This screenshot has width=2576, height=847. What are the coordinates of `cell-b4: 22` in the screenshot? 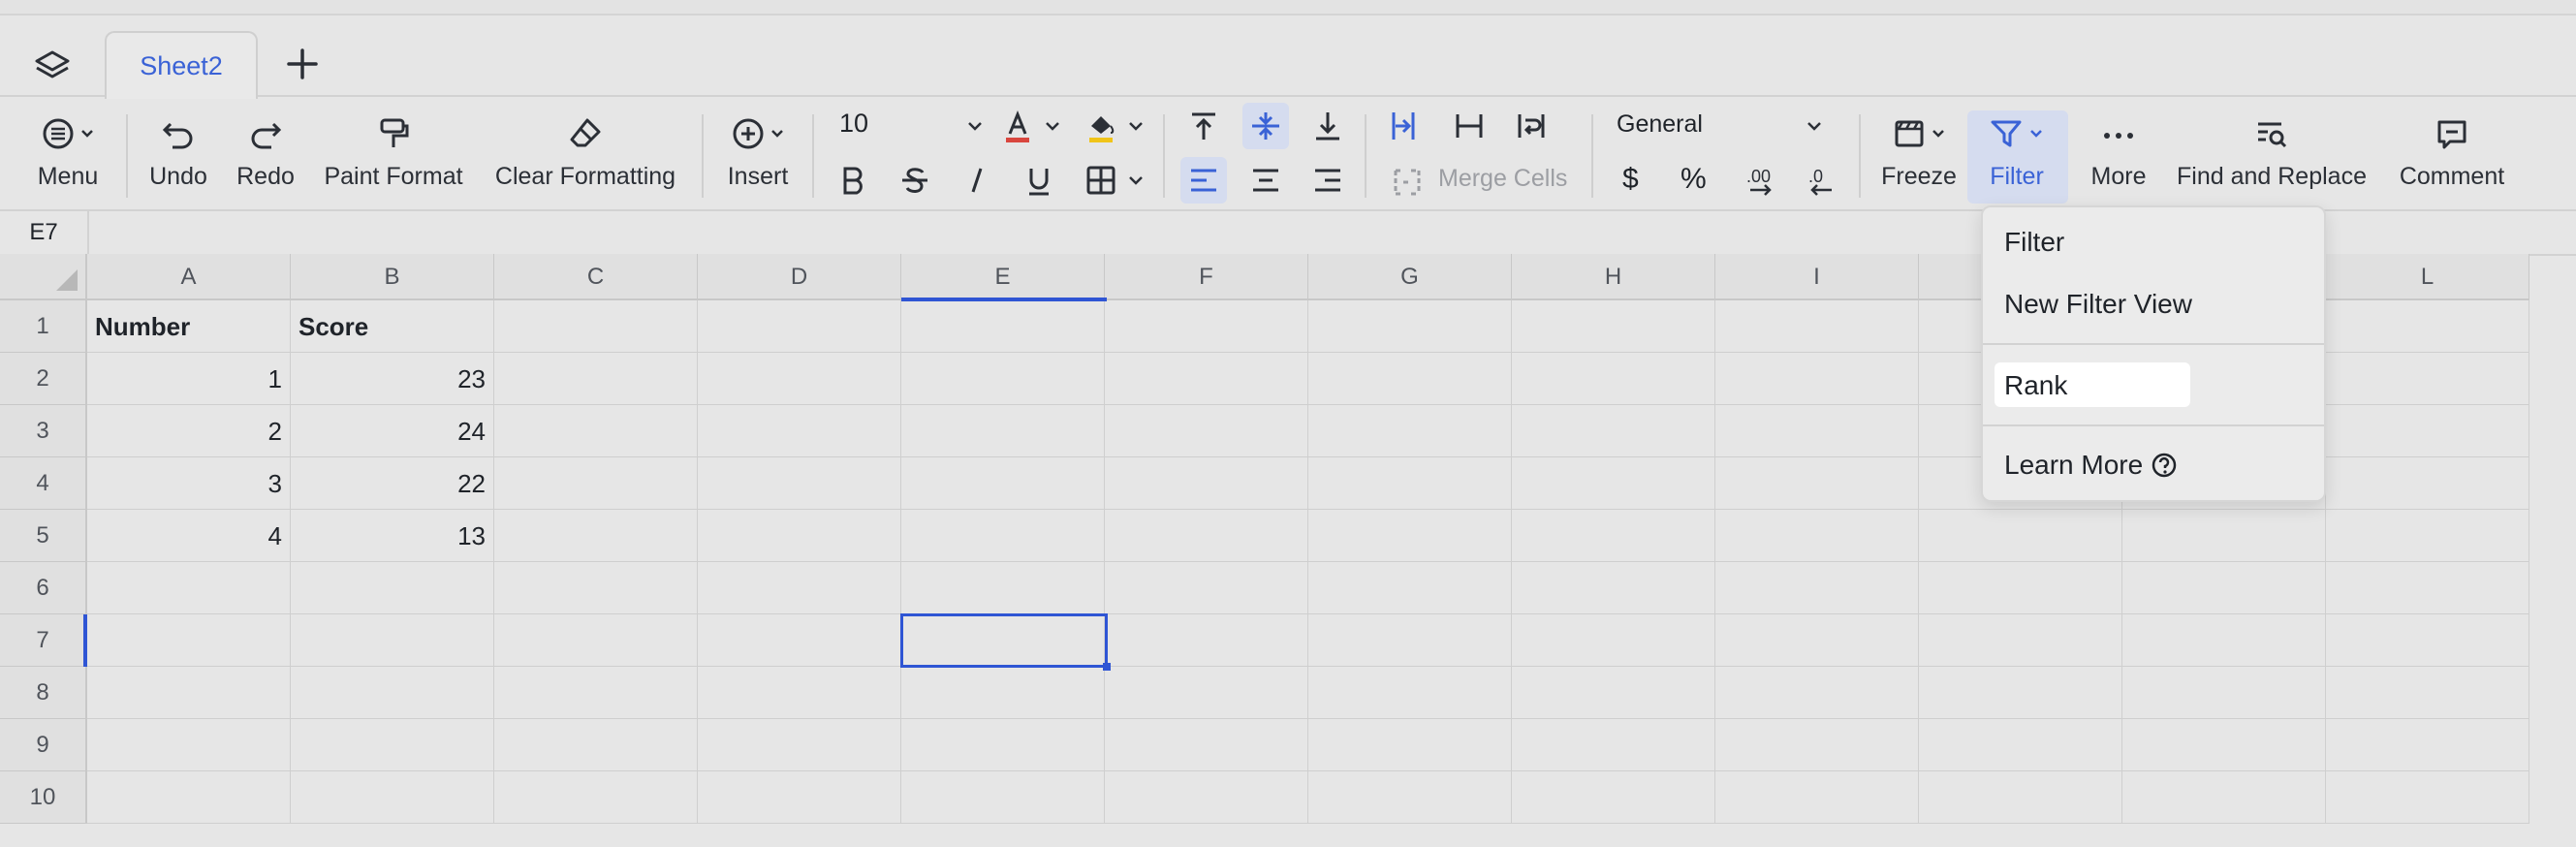 It's located at (392, 483).